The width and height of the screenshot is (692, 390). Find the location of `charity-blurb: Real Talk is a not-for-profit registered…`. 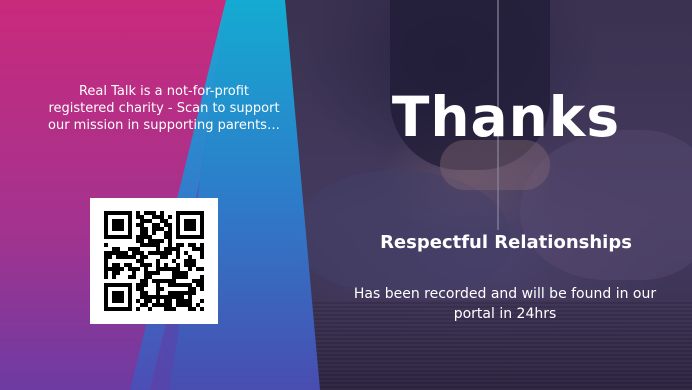

charity-blurb: Real Talk is a not-for-profit registered… is located at coordinates (164, 108).